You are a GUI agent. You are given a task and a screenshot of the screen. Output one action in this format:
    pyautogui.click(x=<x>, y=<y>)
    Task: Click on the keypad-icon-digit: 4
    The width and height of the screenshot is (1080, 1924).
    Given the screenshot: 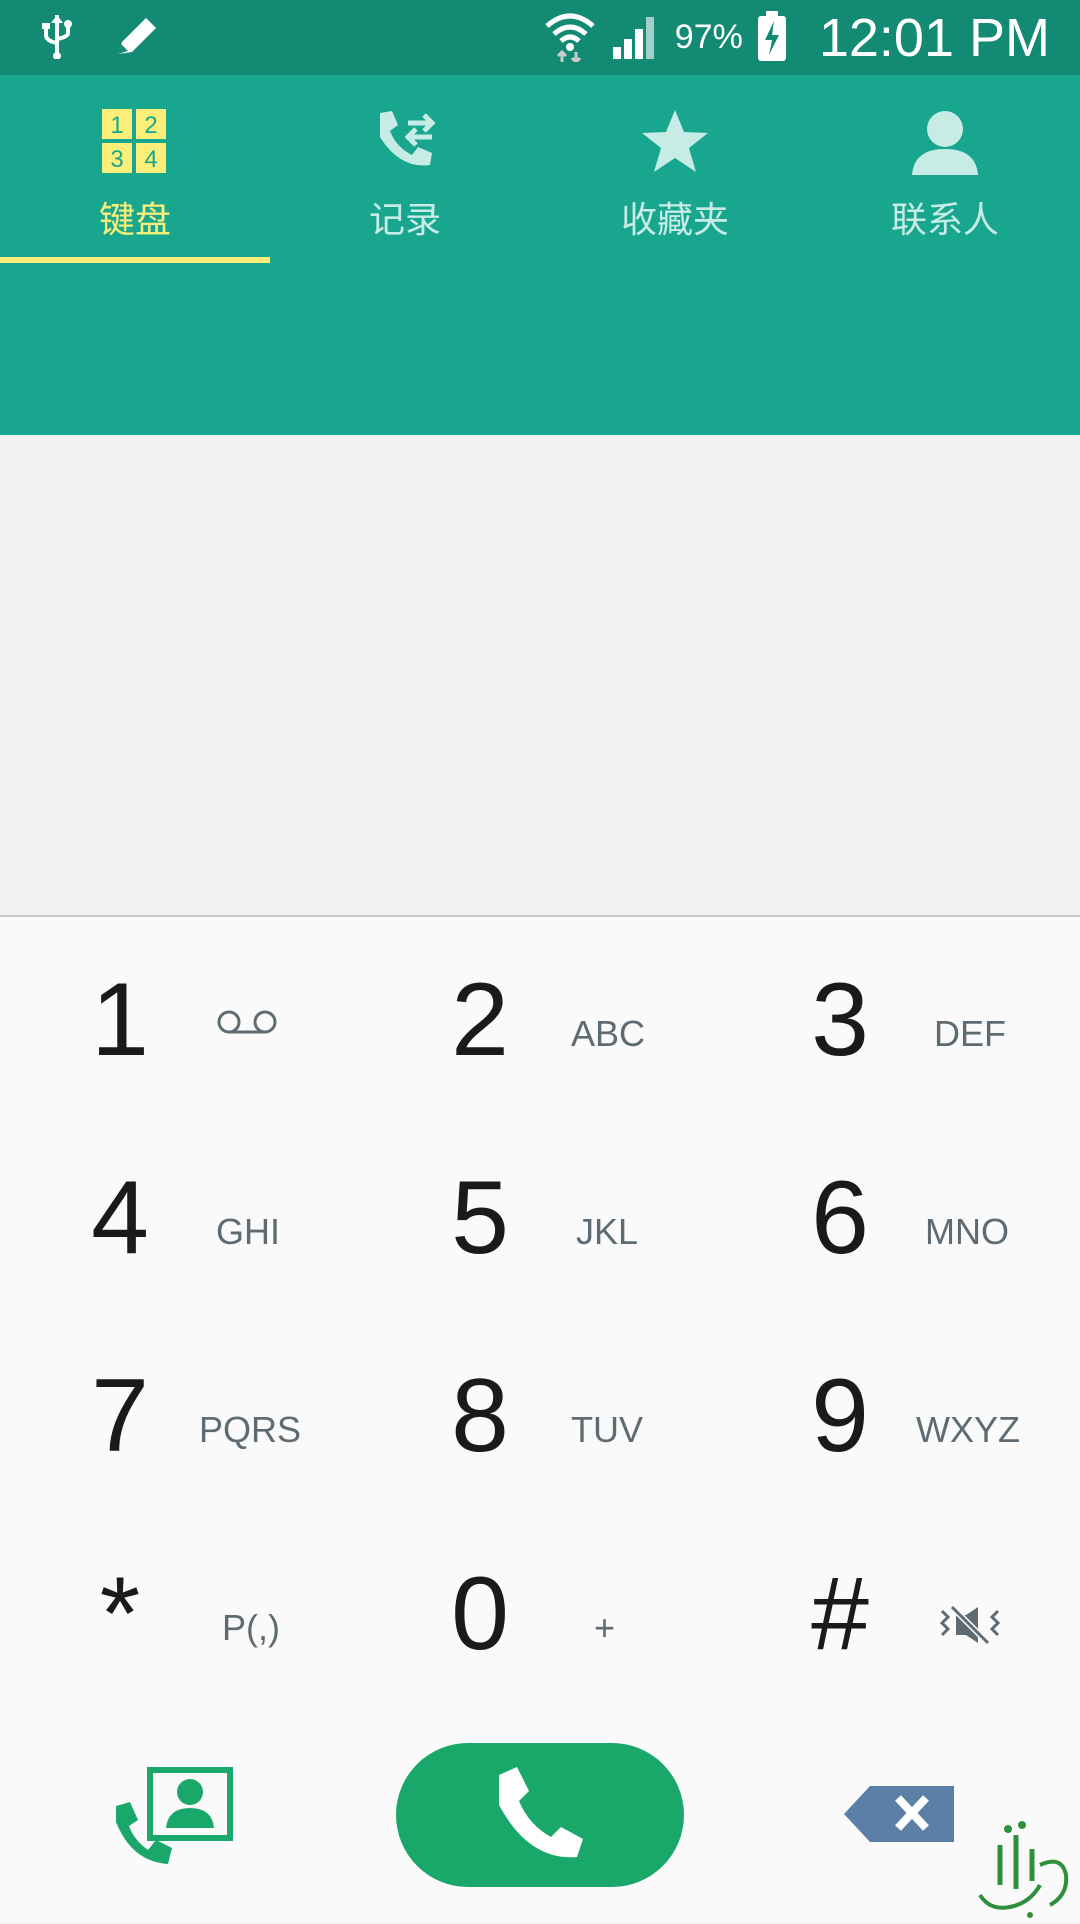 What is the action you would take?
    pyautogui.click(x=150, y=159)
    